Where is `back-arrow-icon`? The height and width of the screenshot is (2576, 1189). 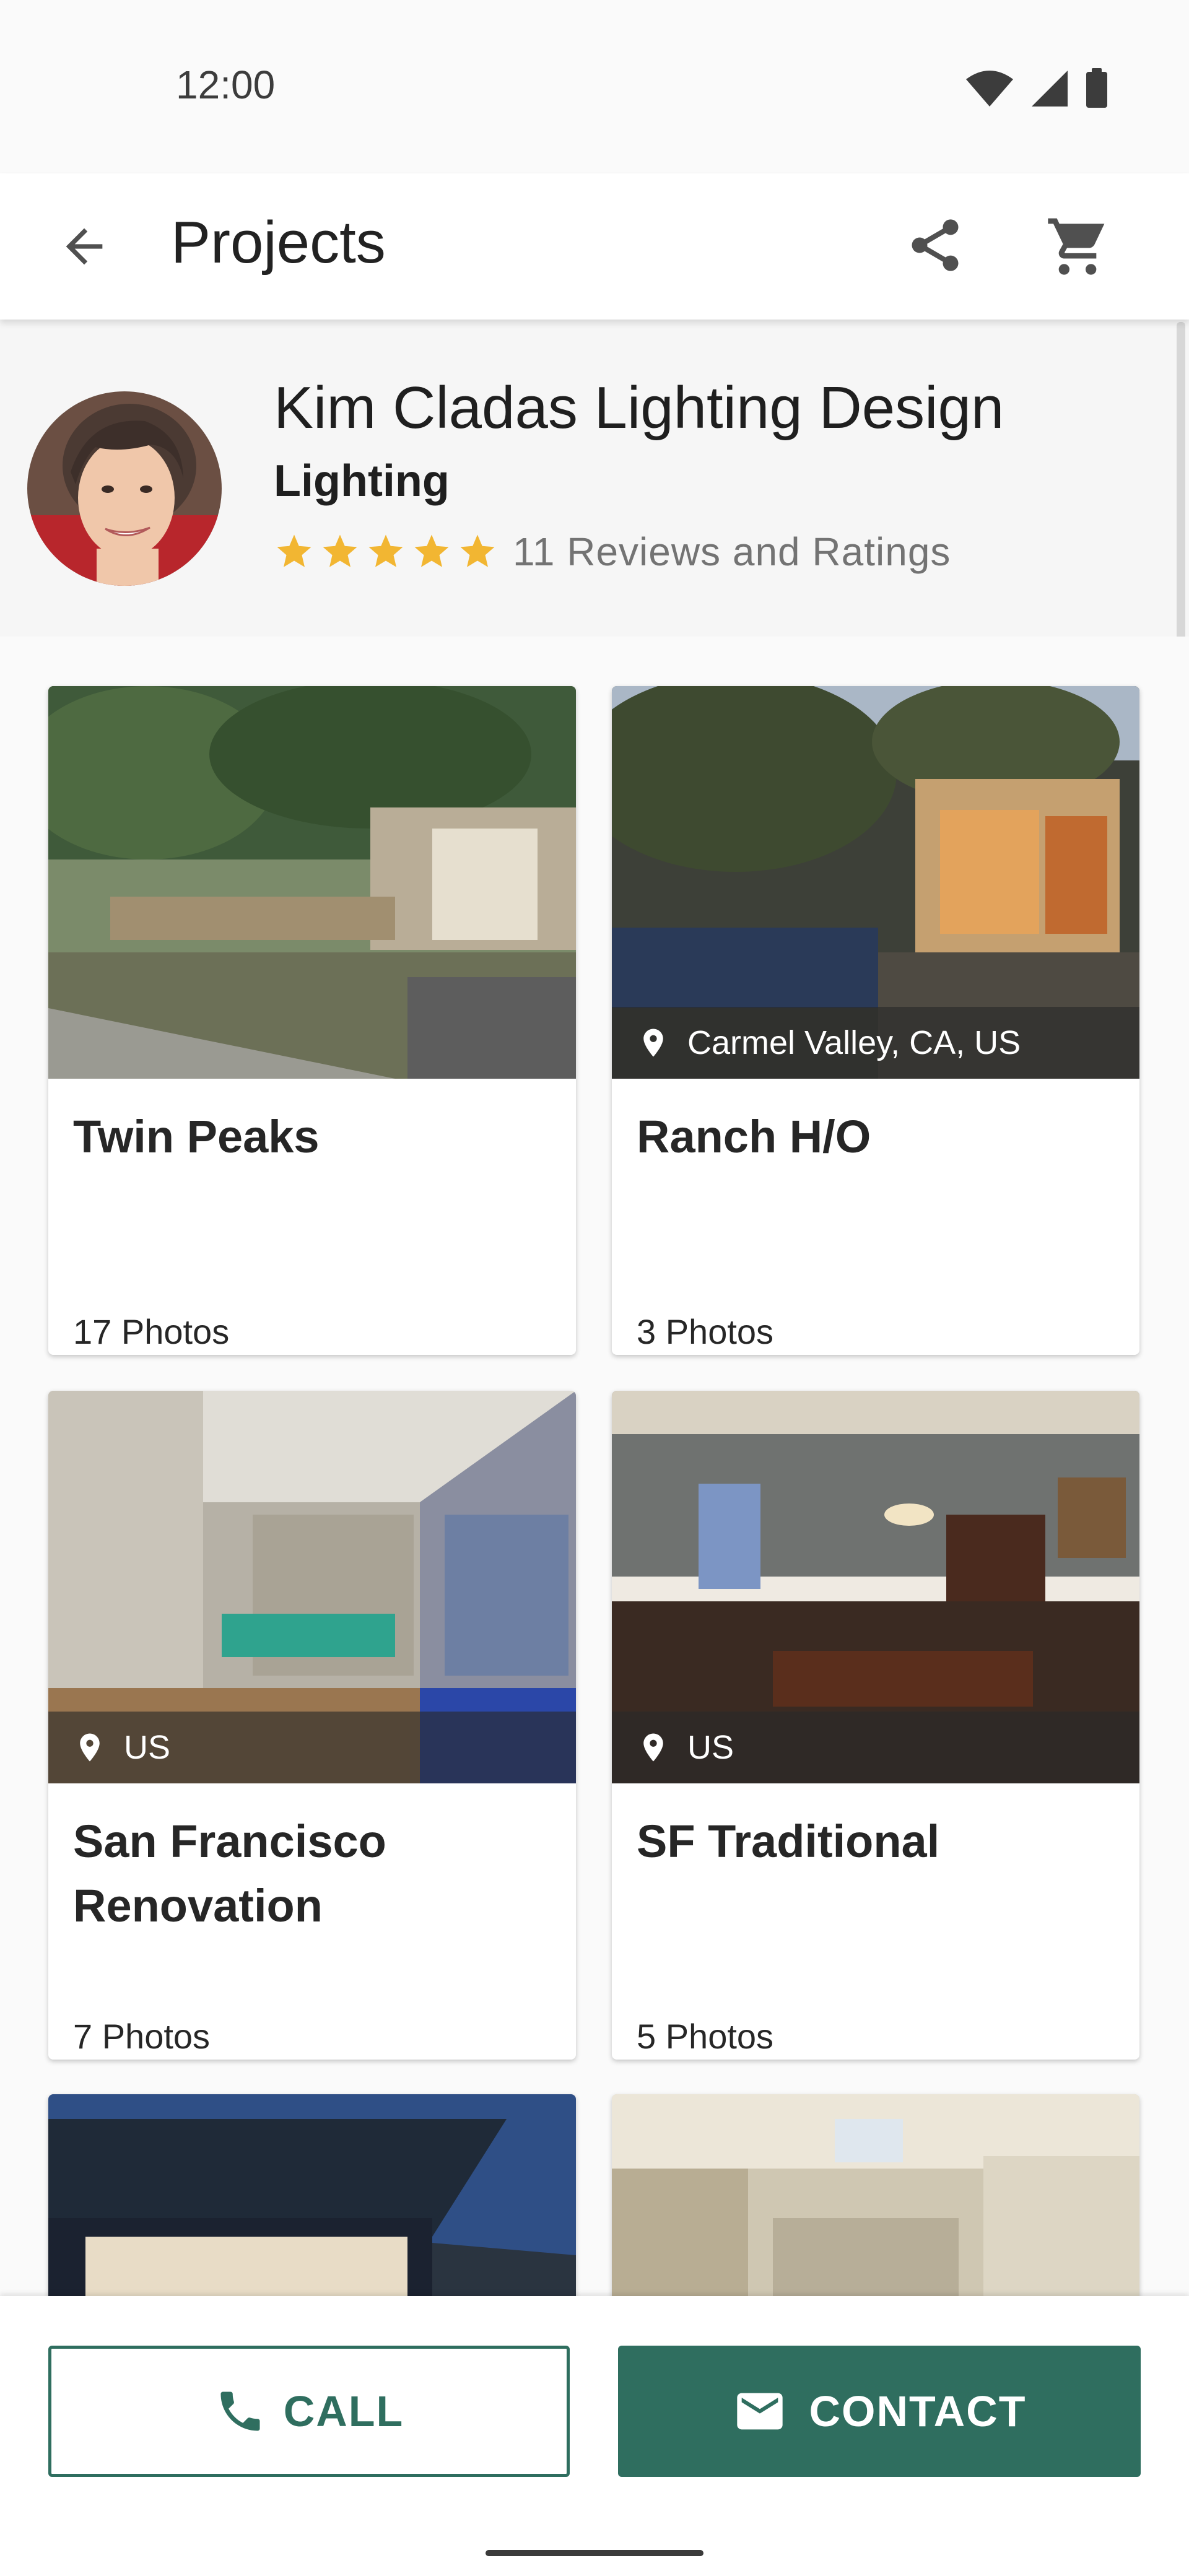
back-arrow-icon is located at coordinates (84, 246).